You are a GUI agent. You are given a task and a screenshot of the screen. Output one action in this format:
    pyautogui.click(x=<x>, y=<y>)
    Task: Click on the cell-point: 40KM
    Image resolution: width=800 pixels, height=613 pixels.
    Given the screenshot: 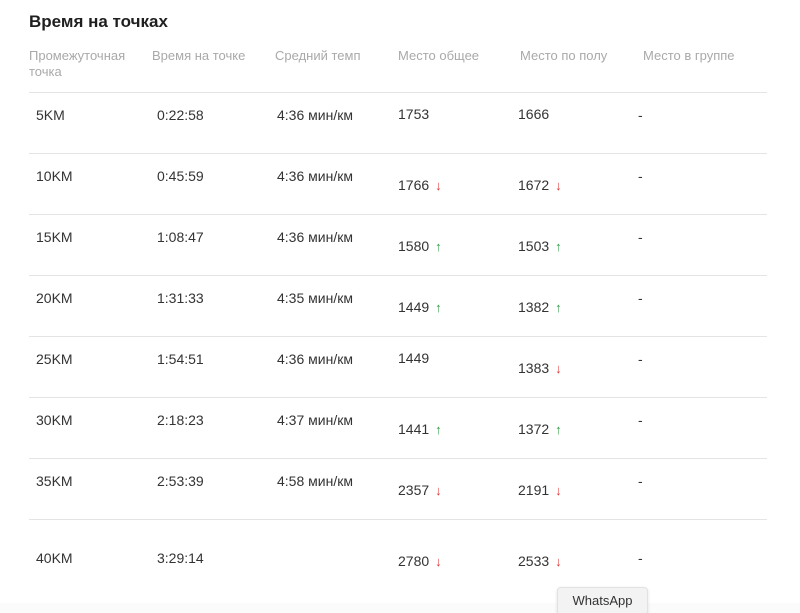 What is the action you would take?
    pyautogui.click(x=54, y=558)
    